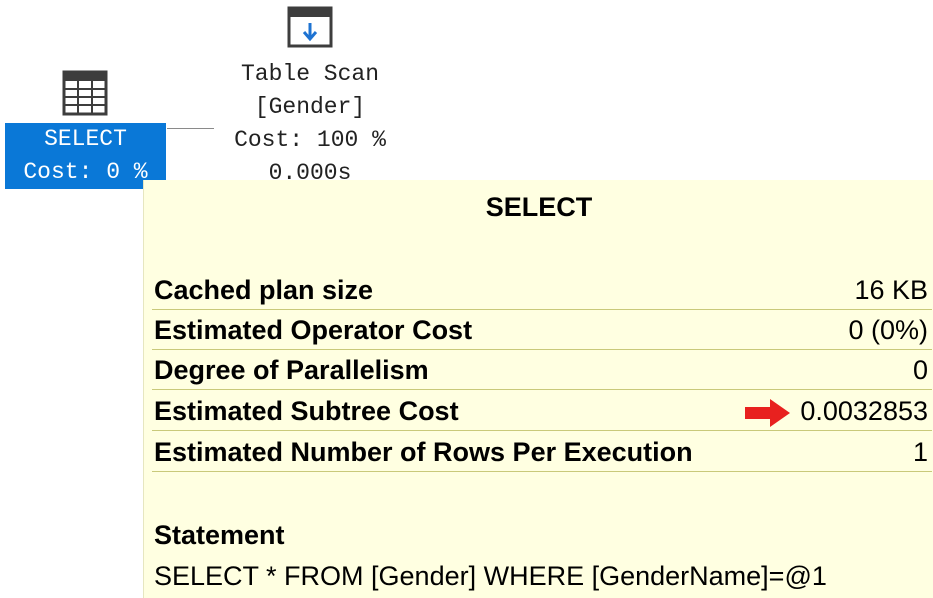 The width and height of the screenshot is (933, 598). I want to click on property-name: Estimated Subtree Cost, so click(306, 411).